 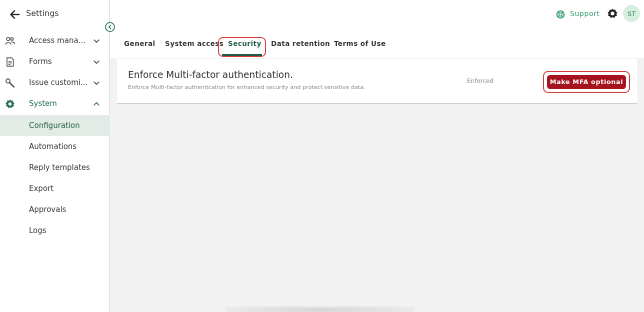 What do you see at coordinates (43, 103) in the screenshot?
I see `sidebar-item-label: System` at bounding box center [43, 103].